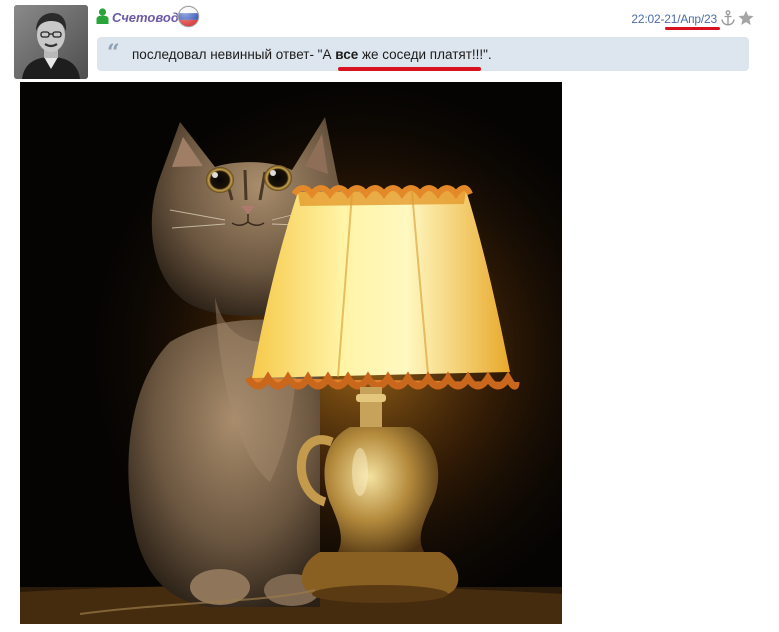  Describe the element at coordinates (234, 54) in the screenshot. I see `quote-text-before: последовал невинный ответ- "А` at that location.